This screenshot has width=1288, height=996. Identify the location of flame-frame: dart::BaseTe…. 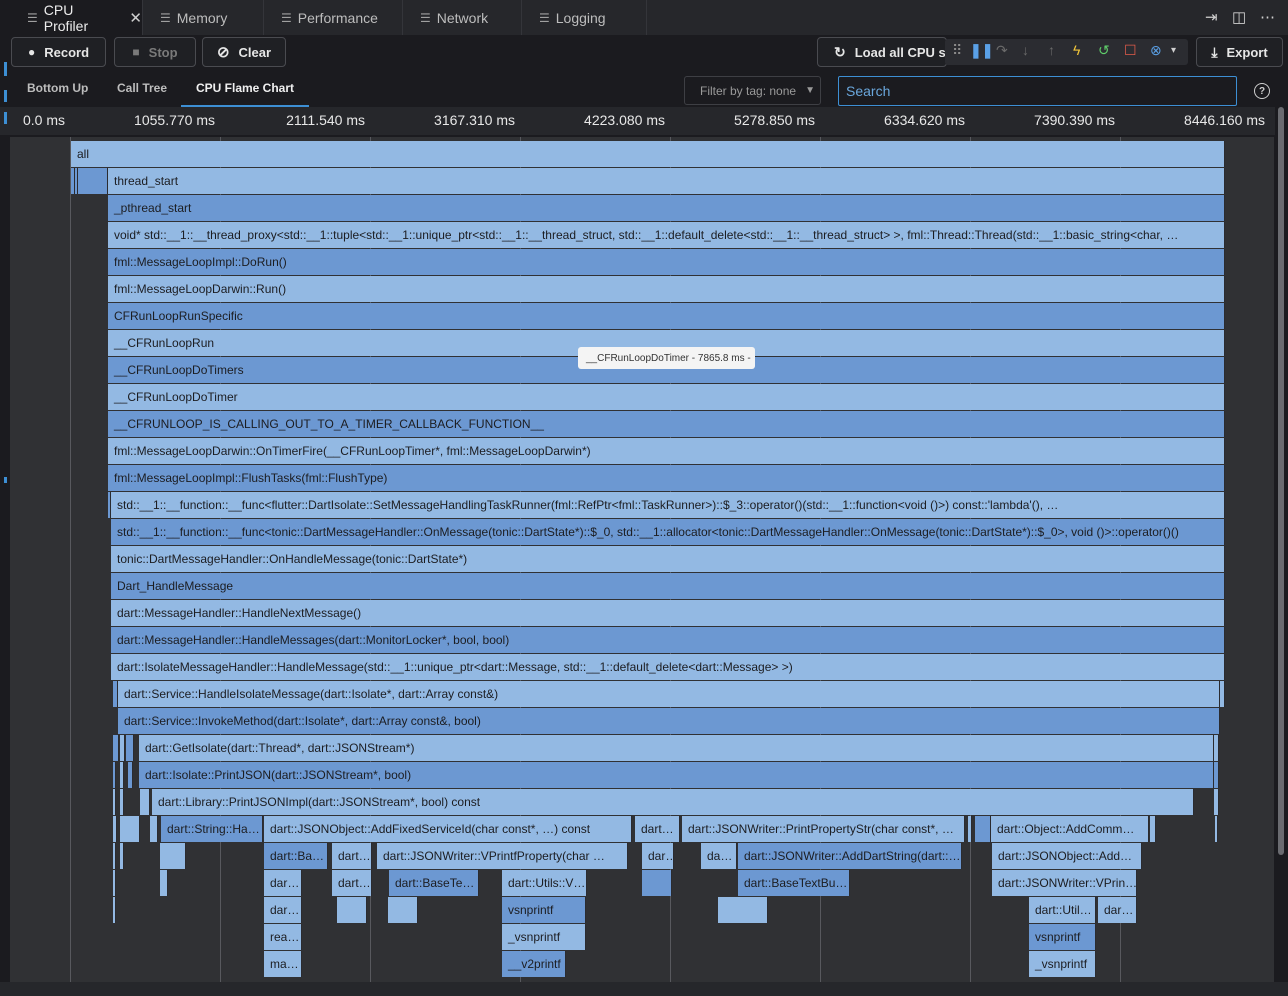
(434, 883).